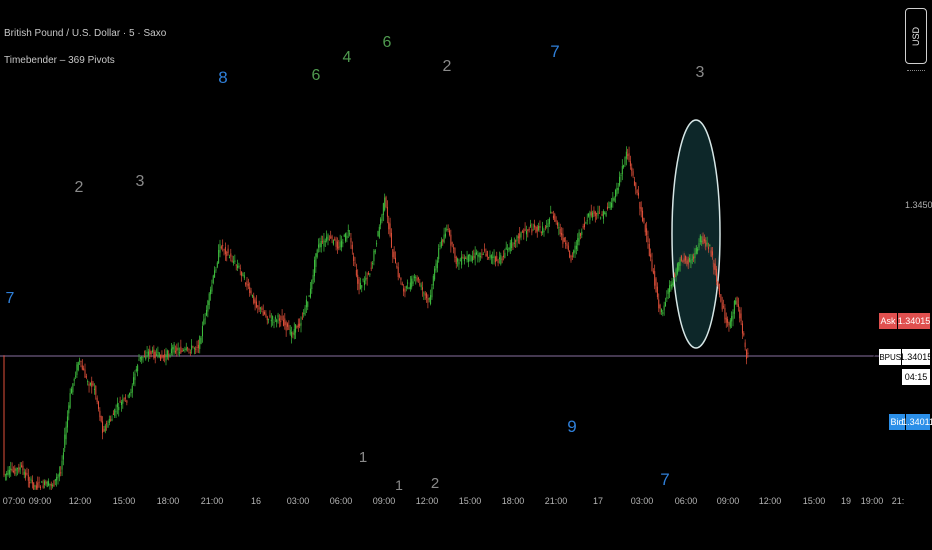 Image resolution: width=932 pixels, height=550 pixels. What do you see at coordinates (363, 457) in the screenshot?
I see `pivot-number: 1` at bounding box center [363, 457].